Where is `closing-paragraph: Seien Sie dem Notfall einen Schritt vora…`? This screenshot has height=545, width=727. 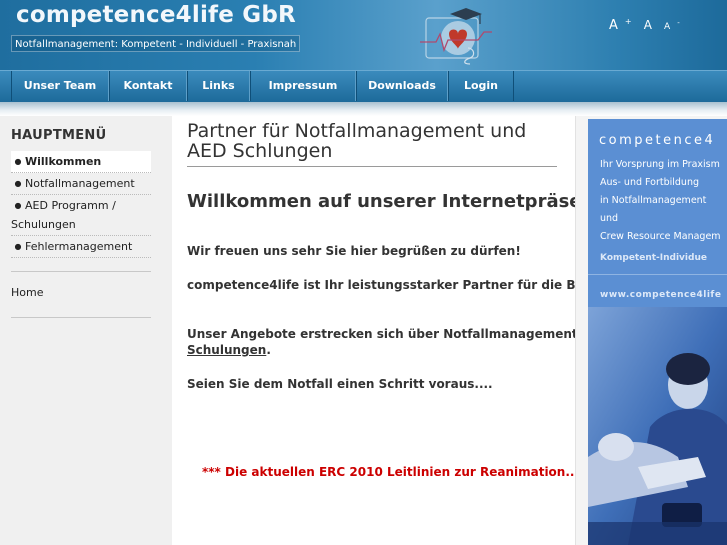
closing-paragraph: Seien Sie dem Notfall einen Schritt vora… is located at coordinates (340, 384).